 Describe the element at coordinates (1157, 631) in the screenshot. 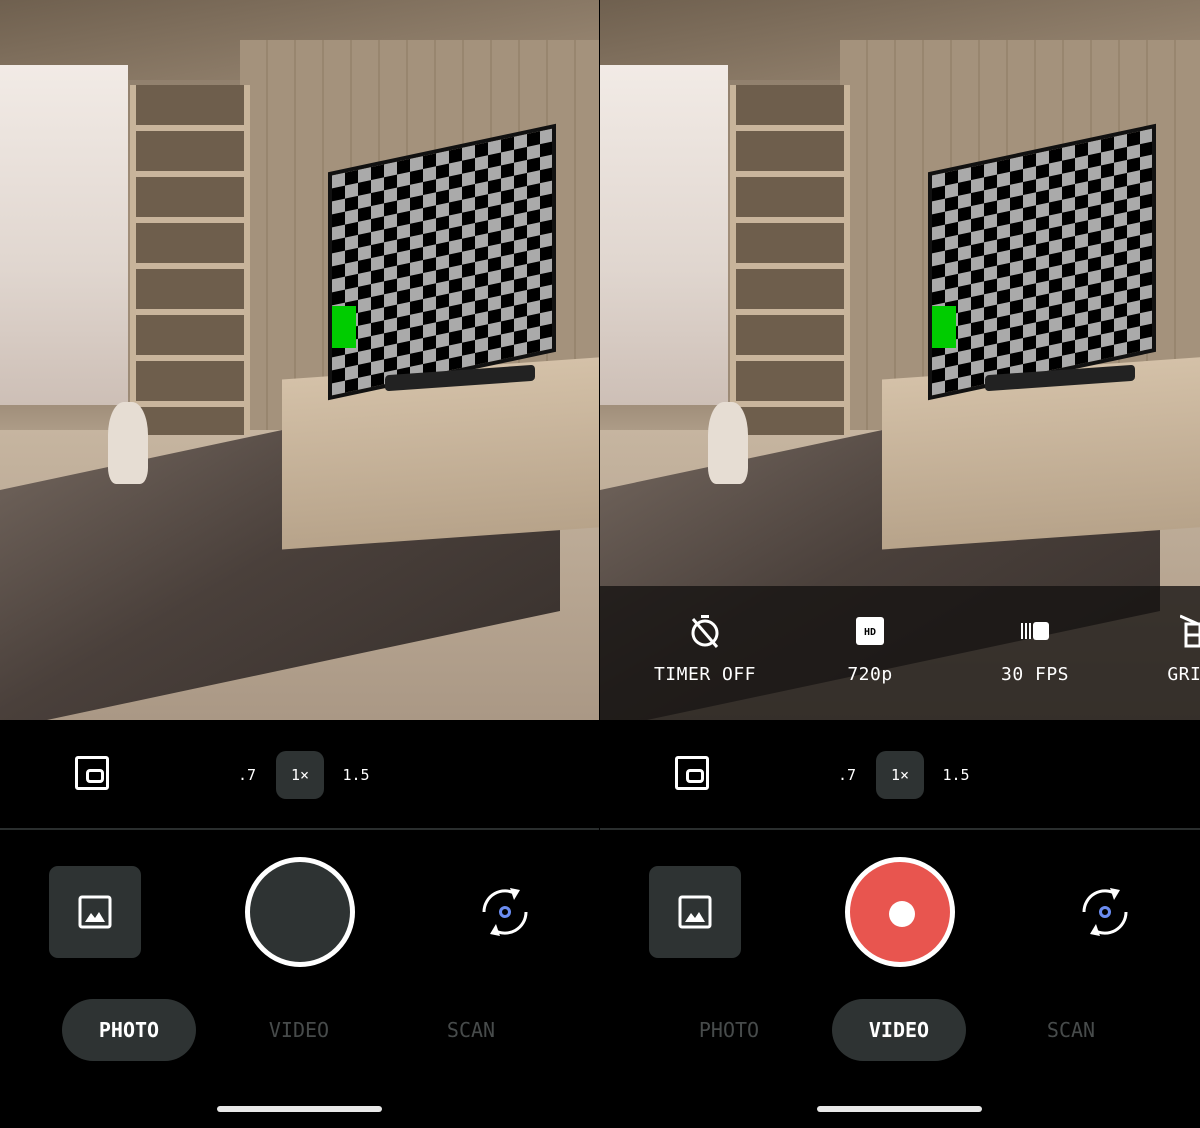

I see `grid-icon` at that location.